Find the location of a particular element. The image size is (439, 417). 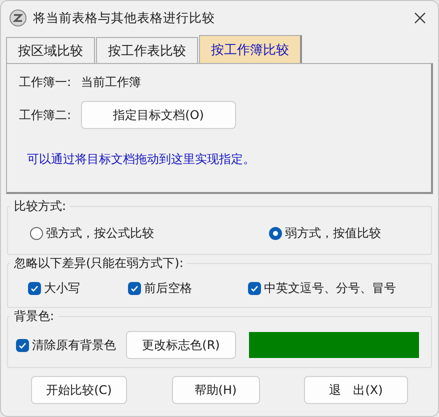

group-label: 背景色: is located at coordinates (34, 316).